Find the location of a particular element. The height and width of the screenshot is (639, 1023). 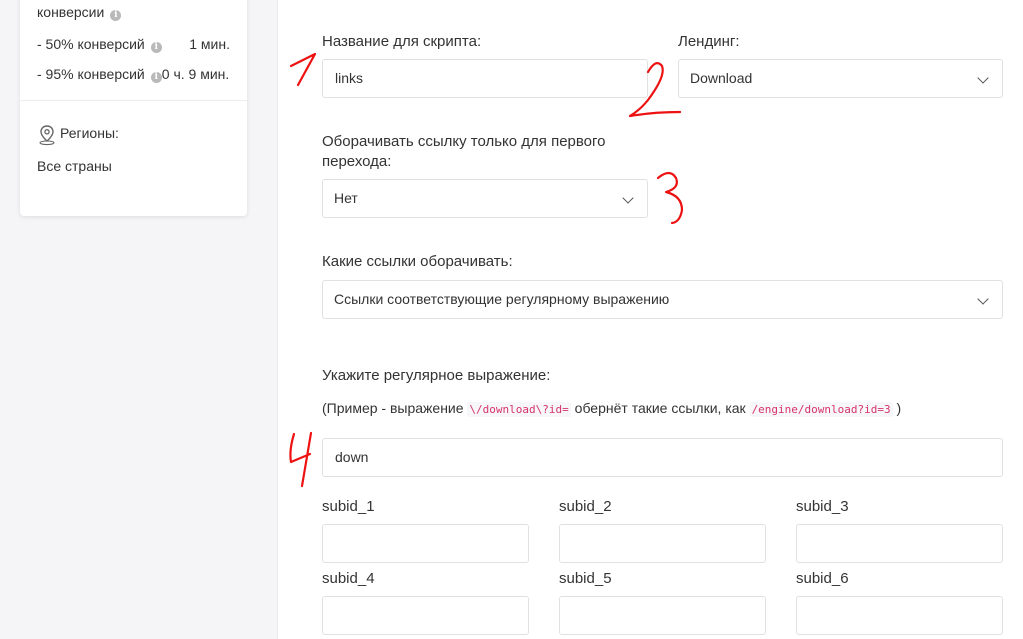

regions-label: Регионы: is located at coordinates (89, 133).